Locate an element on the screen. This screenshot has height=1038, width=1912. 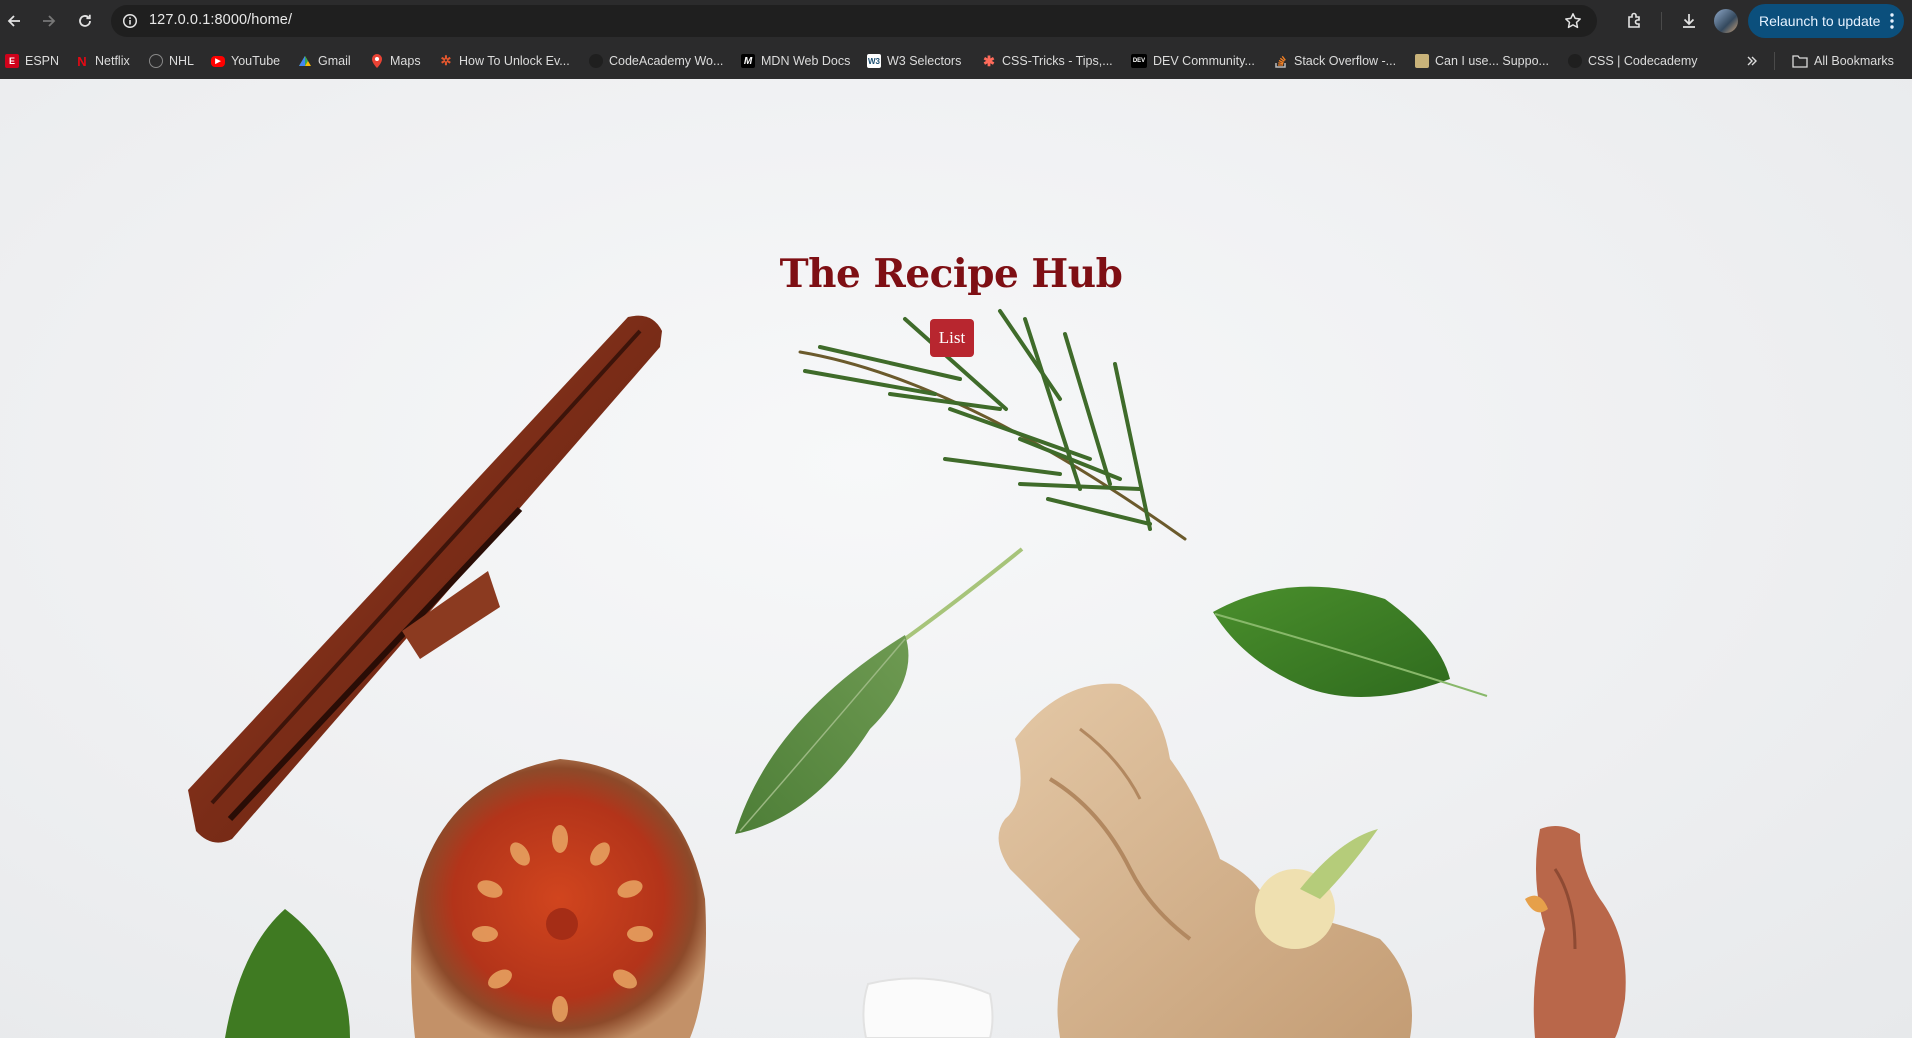
reload-icon is located at coordinates (85, 20).